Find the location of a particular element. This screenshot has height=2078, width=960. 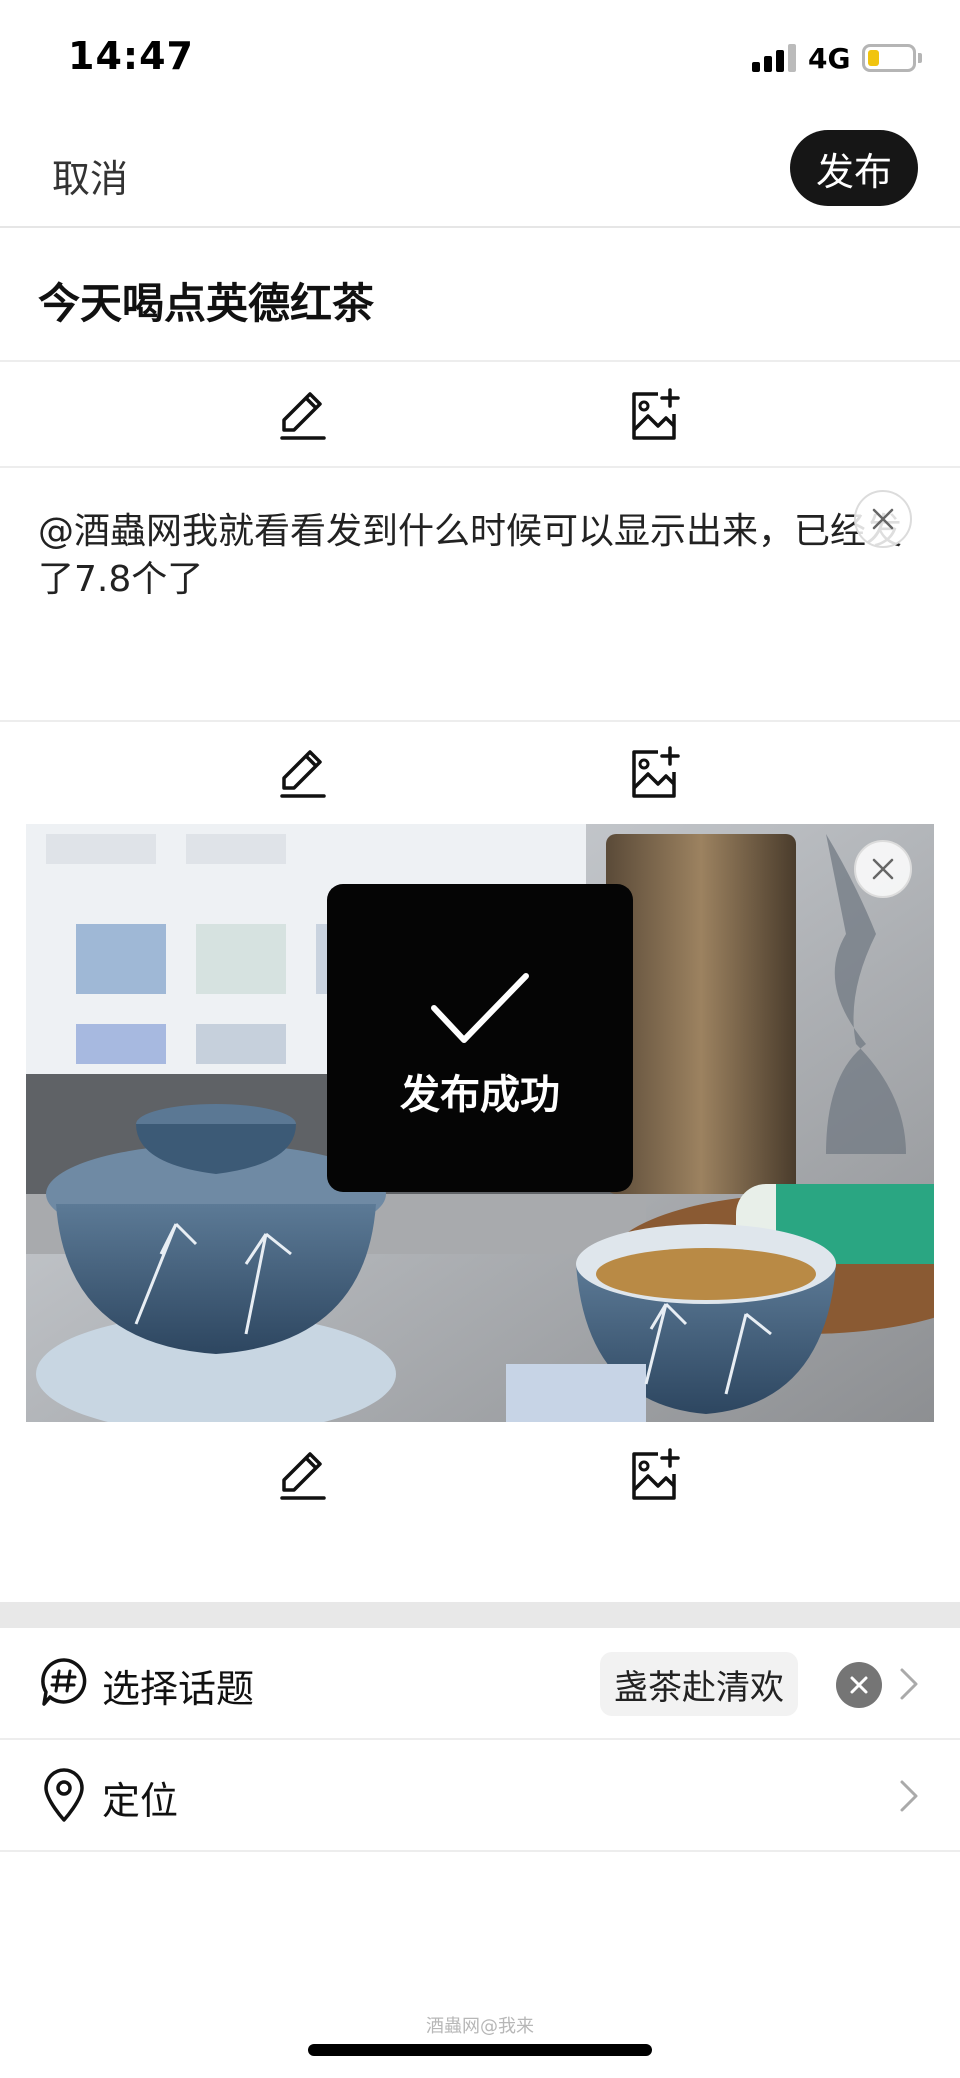

text-block: @酒蟲网我就看看发到什么时候可以显示出来，已经发了7.8个了 is located at coordinates (480, 594).